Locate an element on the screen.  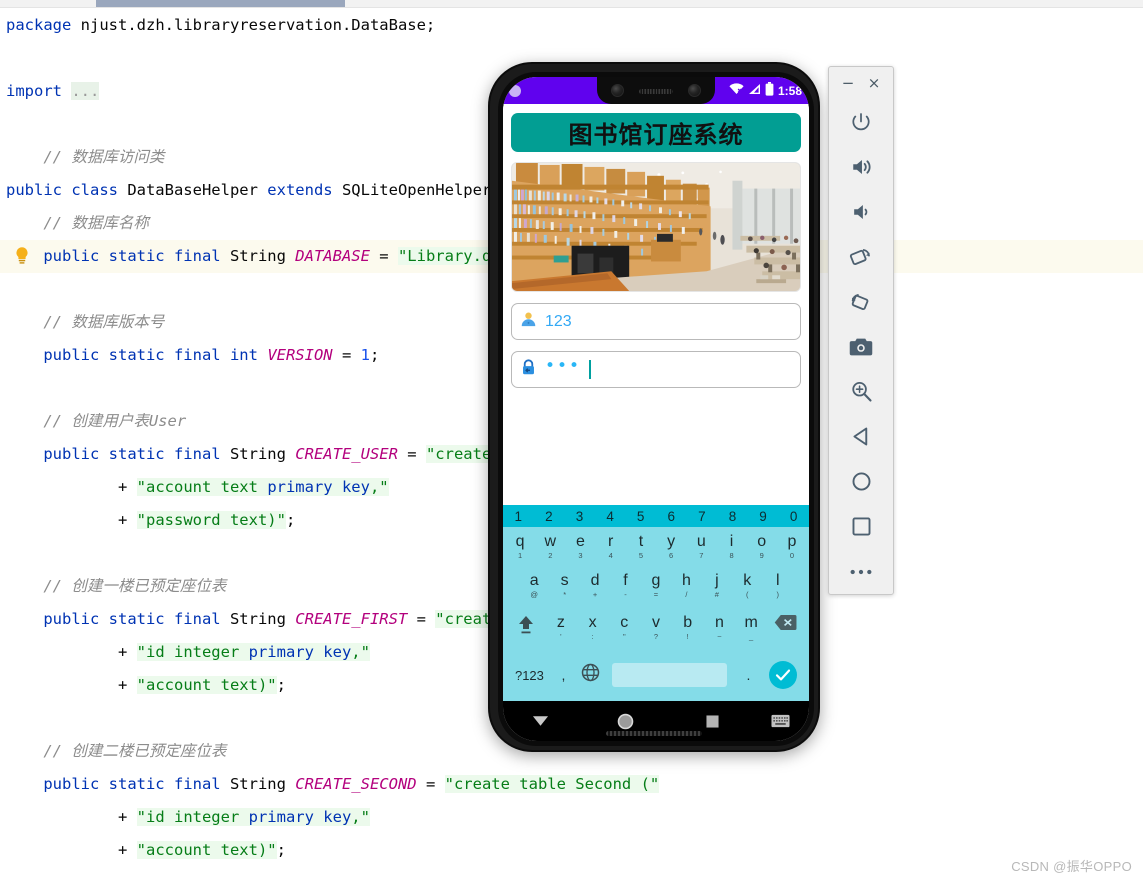
nav-recents-button is located at coordinates (712, 721).